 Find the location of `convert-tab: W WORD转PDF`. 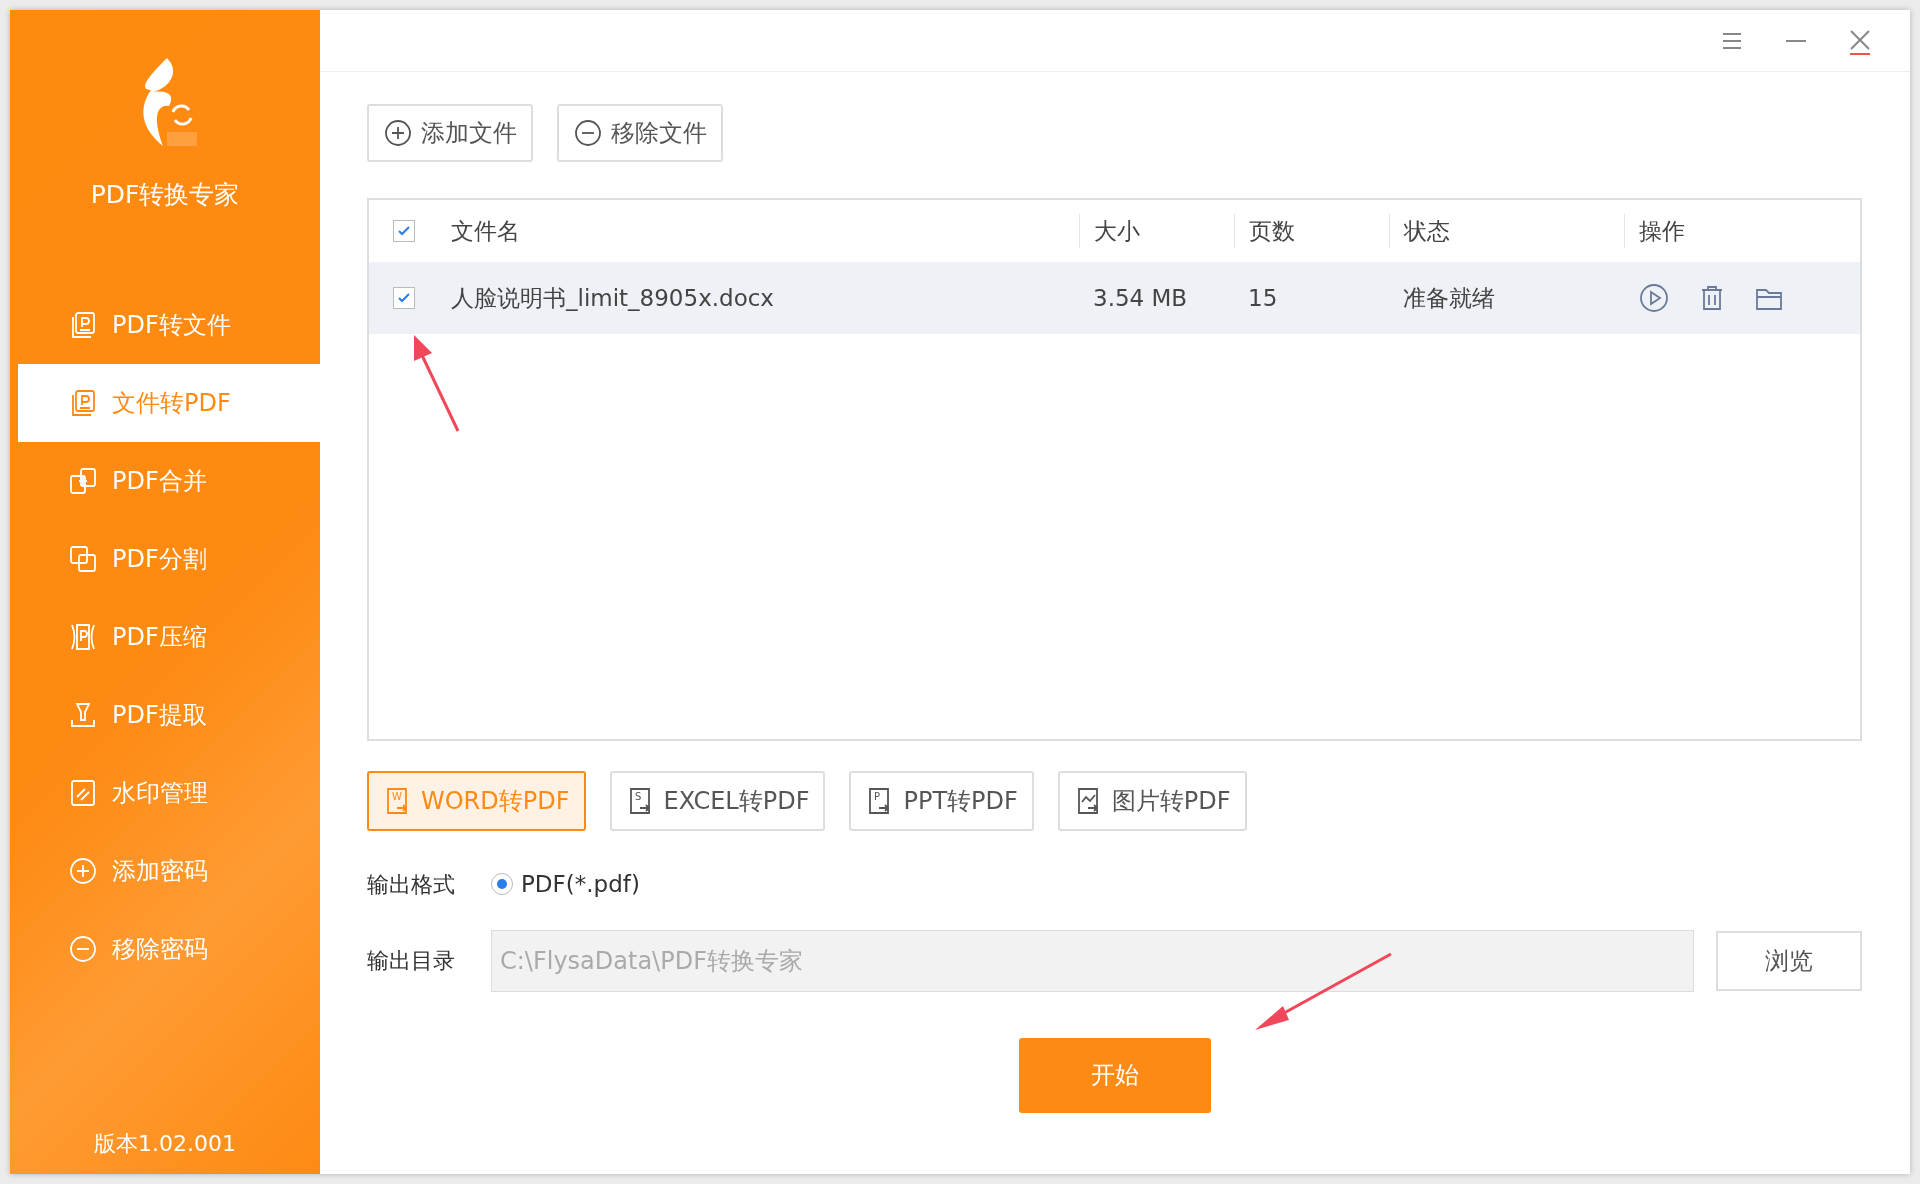

convert-tab: W WORD转PDF is located at coordinates (476, 801).